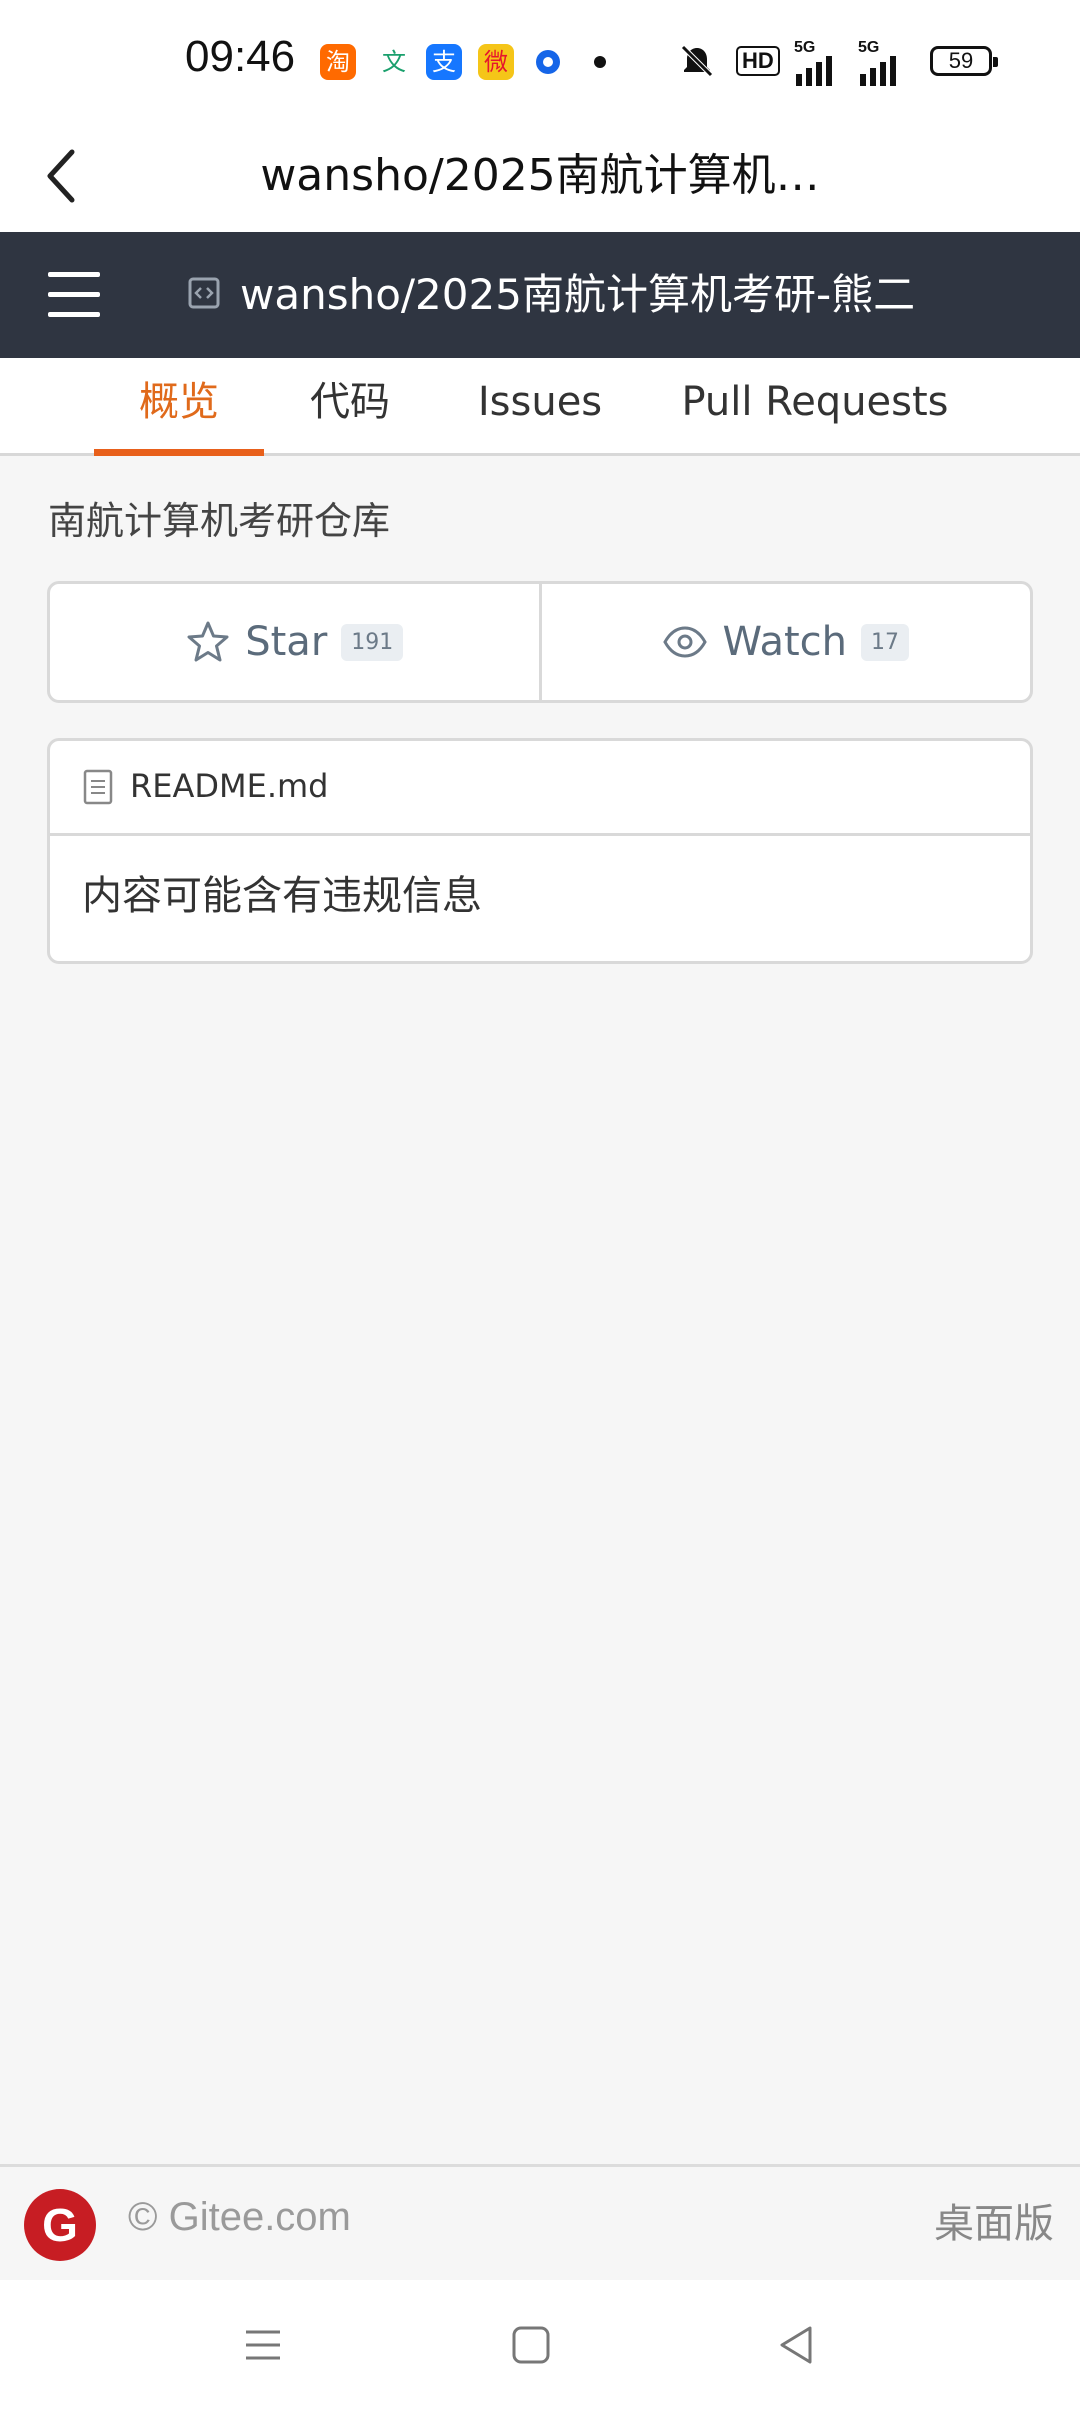 This screenshot has height=2412, width=1080. What do you see at coordinates (815, 405) in the screenshot?
I see `tab-pull-requests: Pull Requests` at bounding box center [815, 405].